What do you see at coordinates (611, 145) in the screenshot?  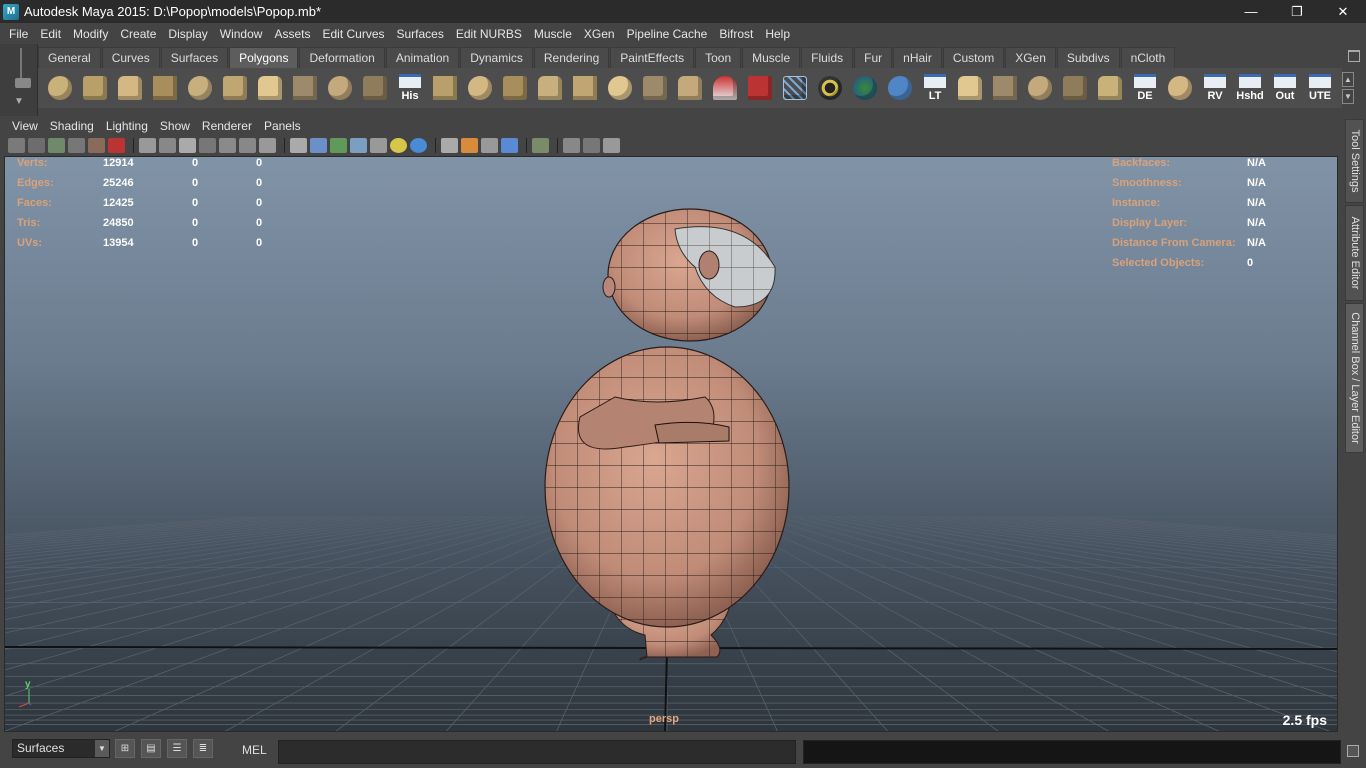 I see `hud-toggle-icon` at bounding box center [611, 145].